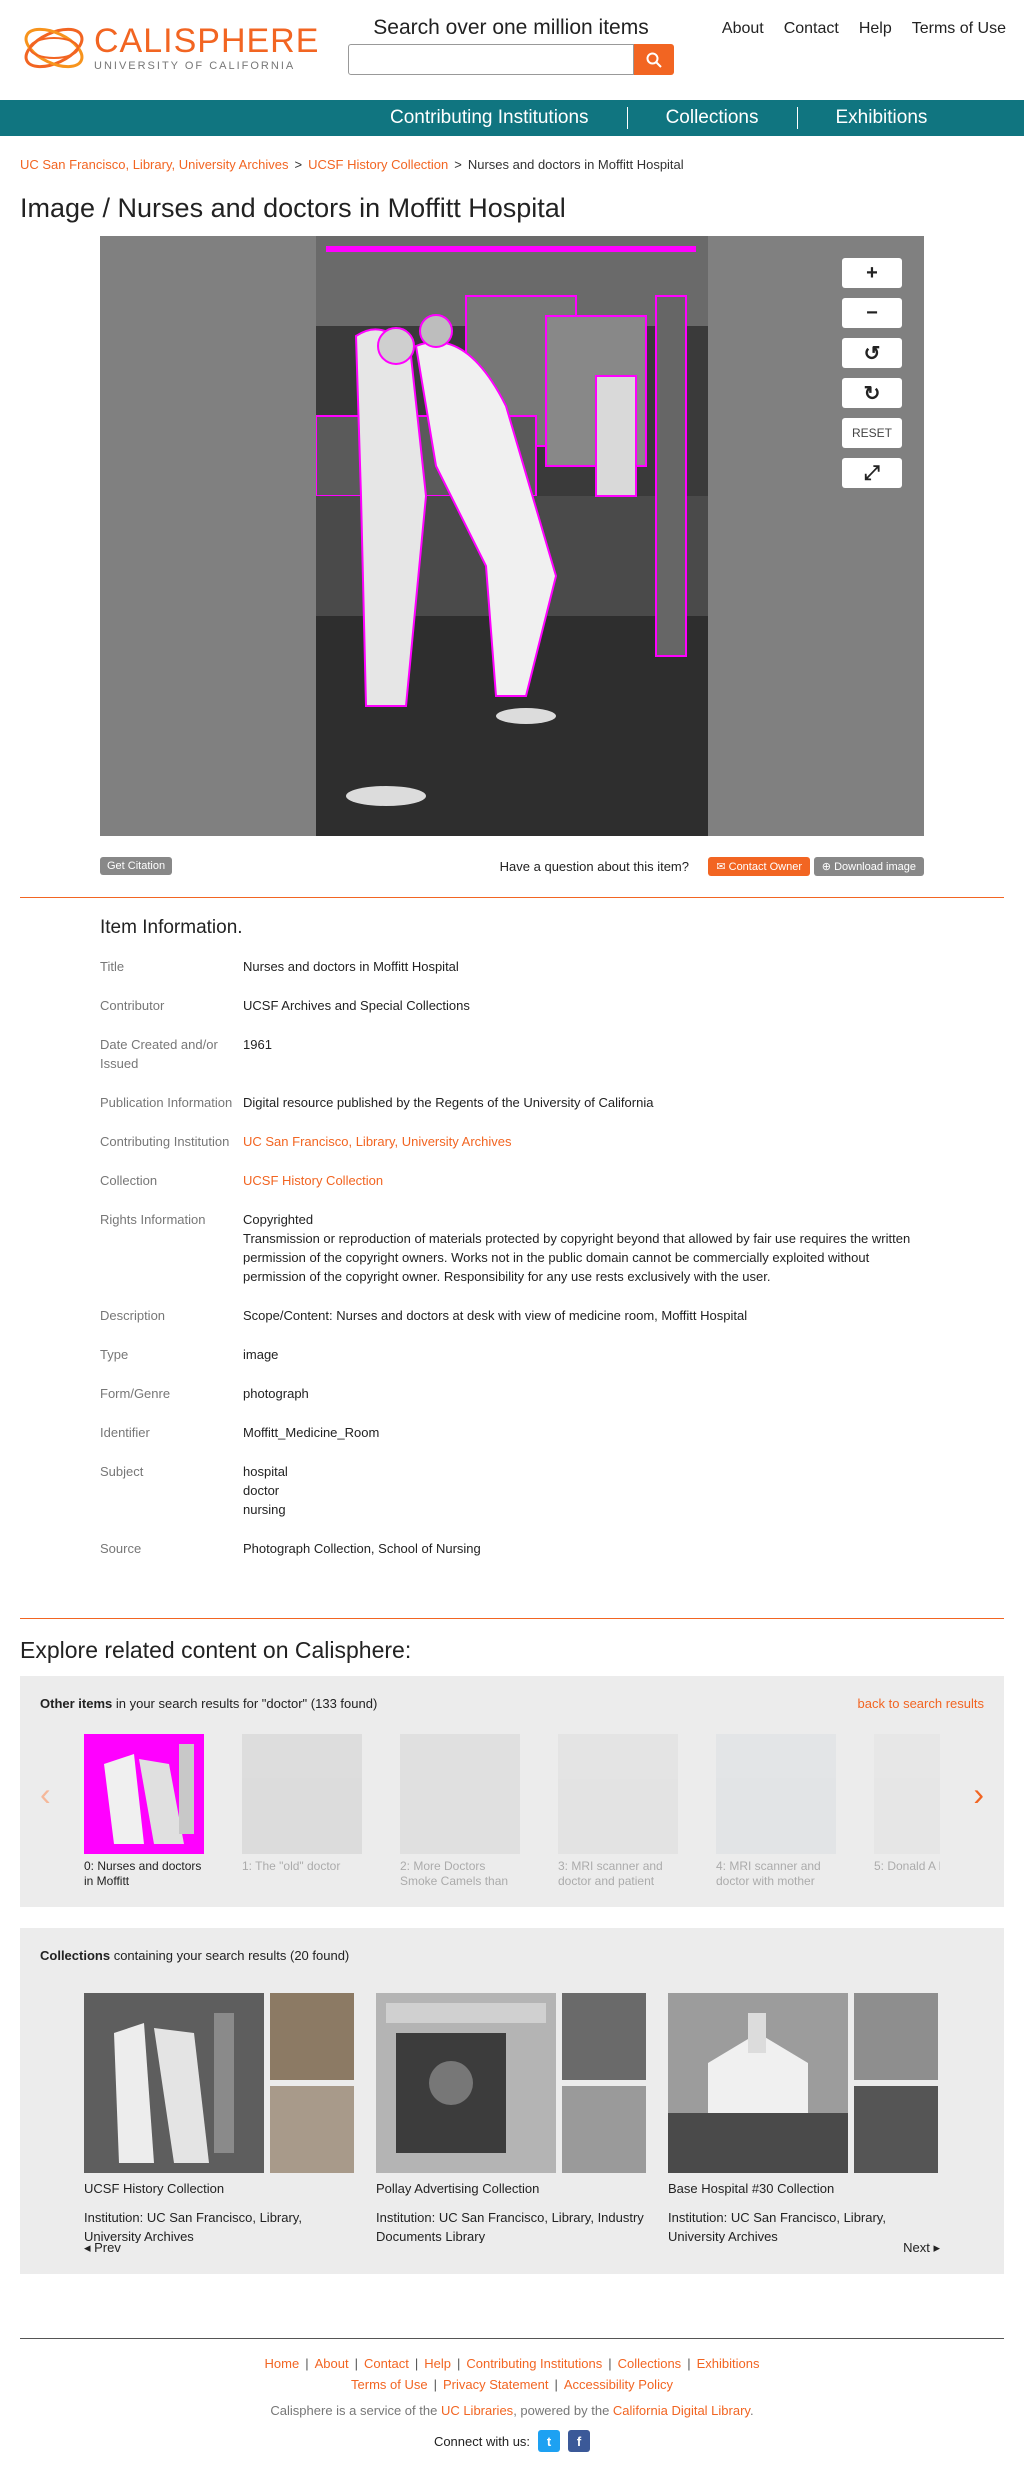 Image resolution: width=1024 pixels, height=2481 pixels. What do you see at coordinates (743, 29) in the screenshot?
I see `top-link-about: About` at bounding box center [743, 29].